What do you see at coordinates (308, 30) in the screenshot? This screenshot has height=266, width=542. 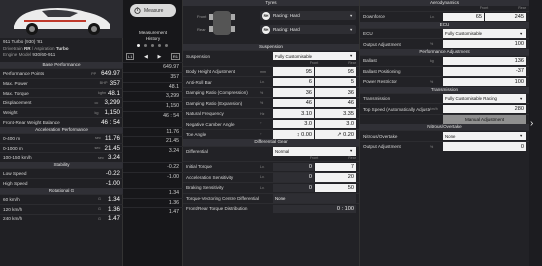 I see `rear-tyre-select: RH Racing: Hard ▼` at bounding box center [308, 30].